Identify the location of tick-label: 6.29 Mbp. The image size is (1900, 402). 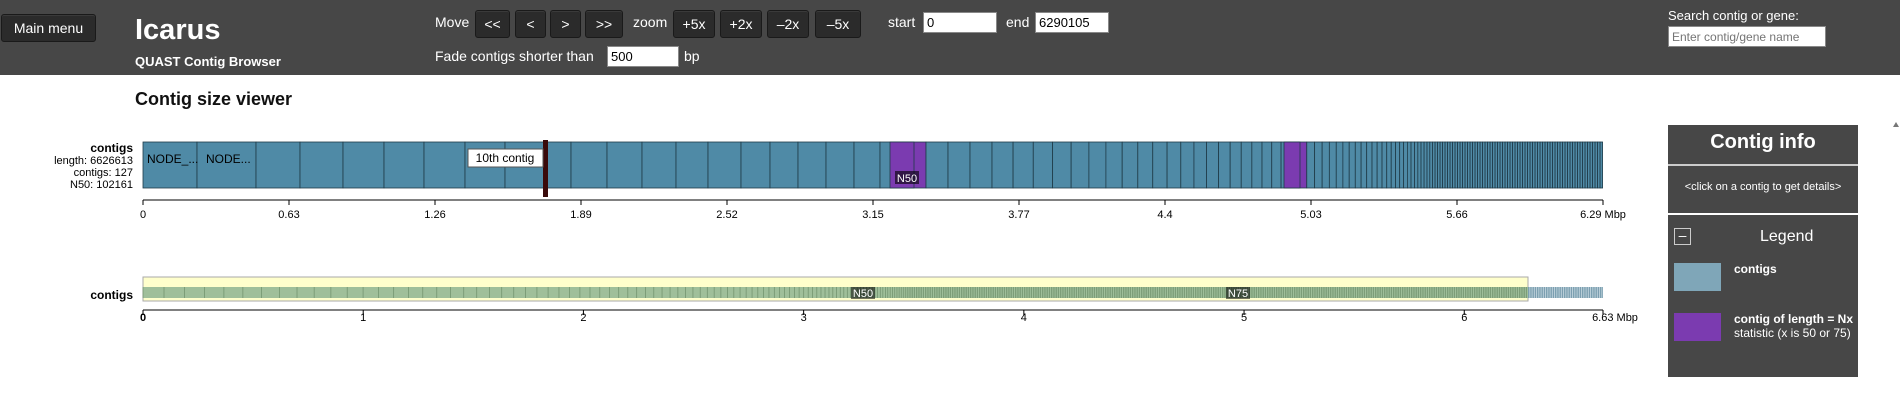
(1603, 215).